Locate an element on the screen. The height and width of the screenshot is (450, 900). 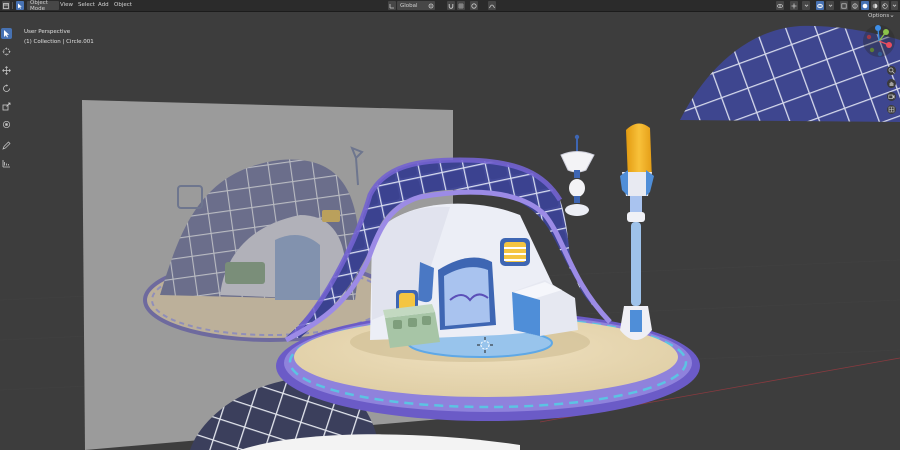
gizmo-arrows-icon is located at coordinates (794, 5).